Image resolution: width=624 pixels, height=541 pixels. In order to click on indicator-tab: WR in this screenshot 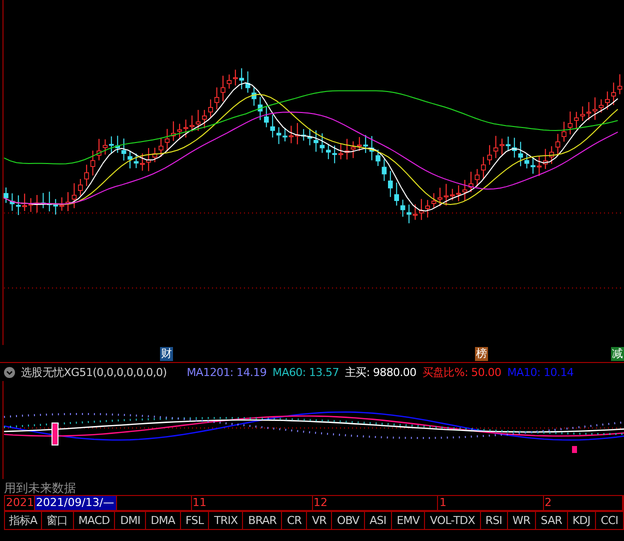, I will do `click(522, 520)`.